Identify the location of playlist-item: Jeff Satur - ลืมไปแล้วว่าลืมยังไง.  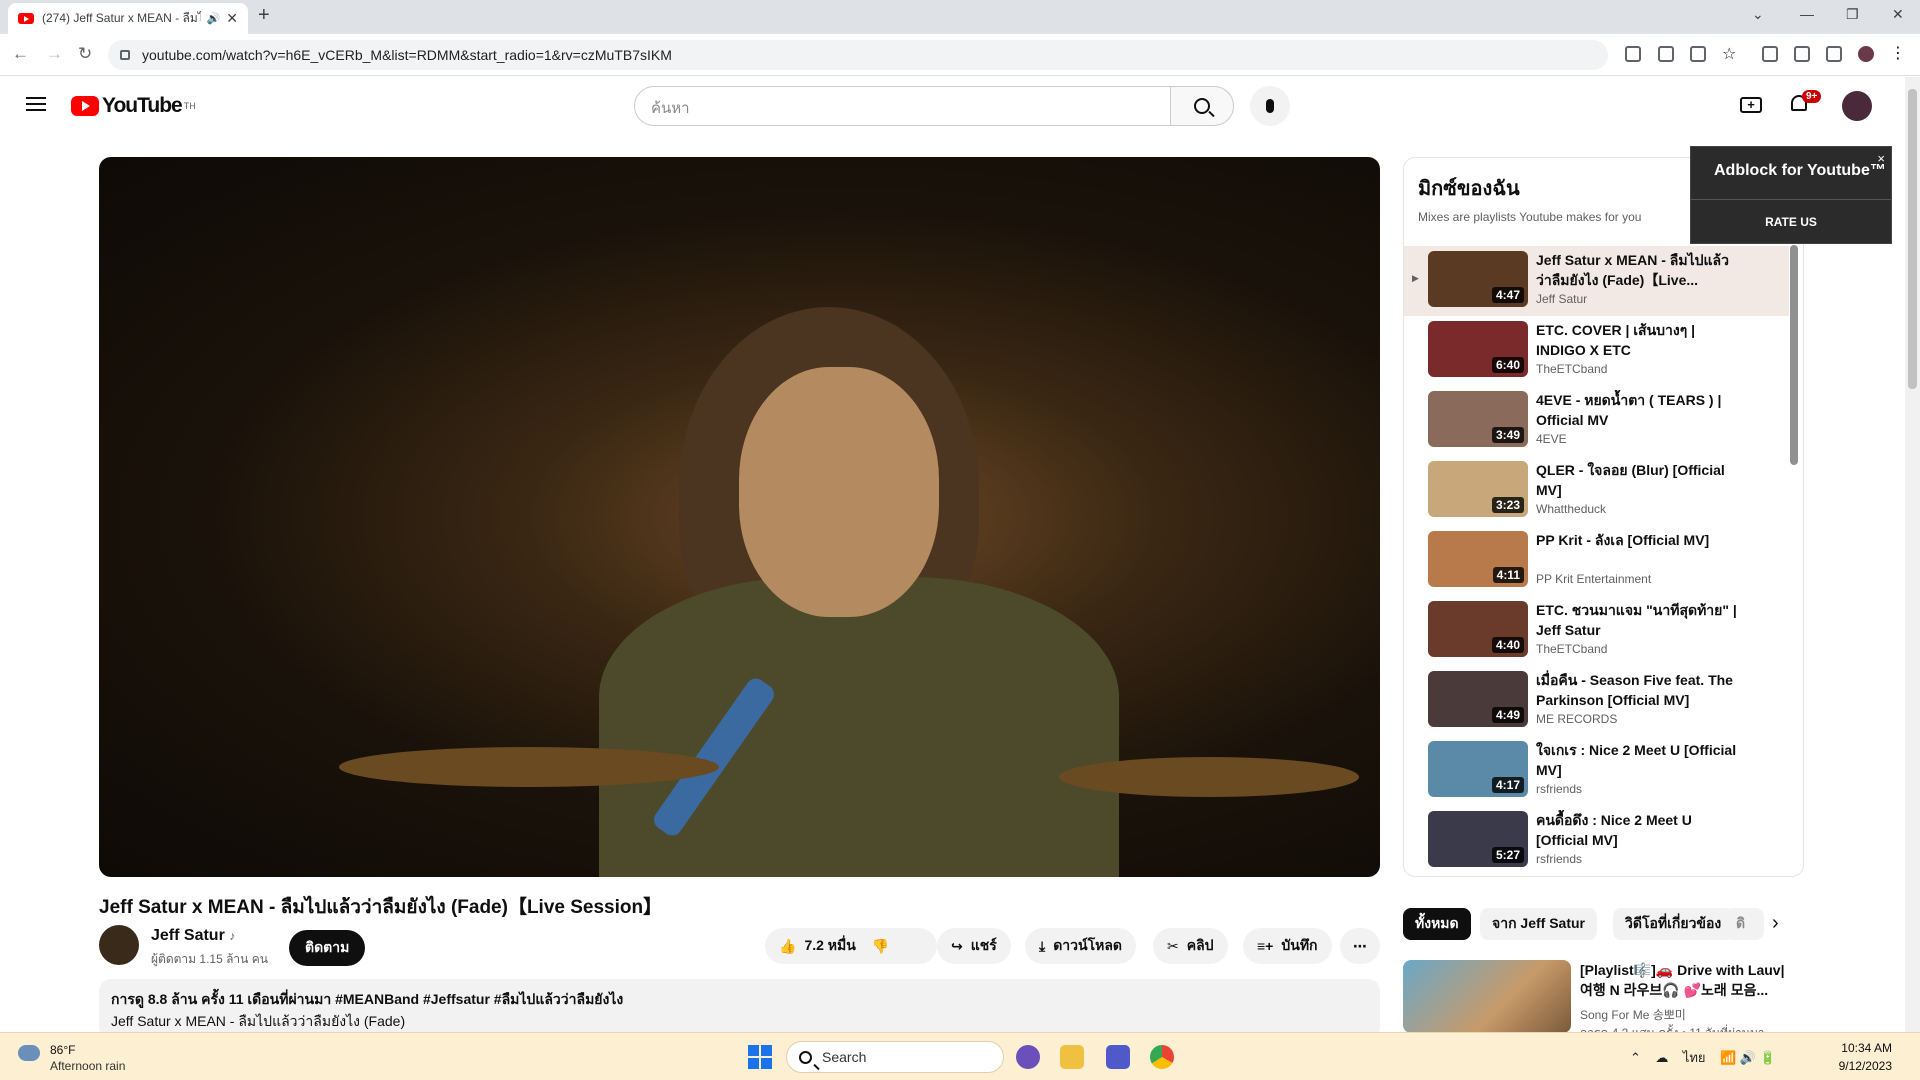
(1596, 876).